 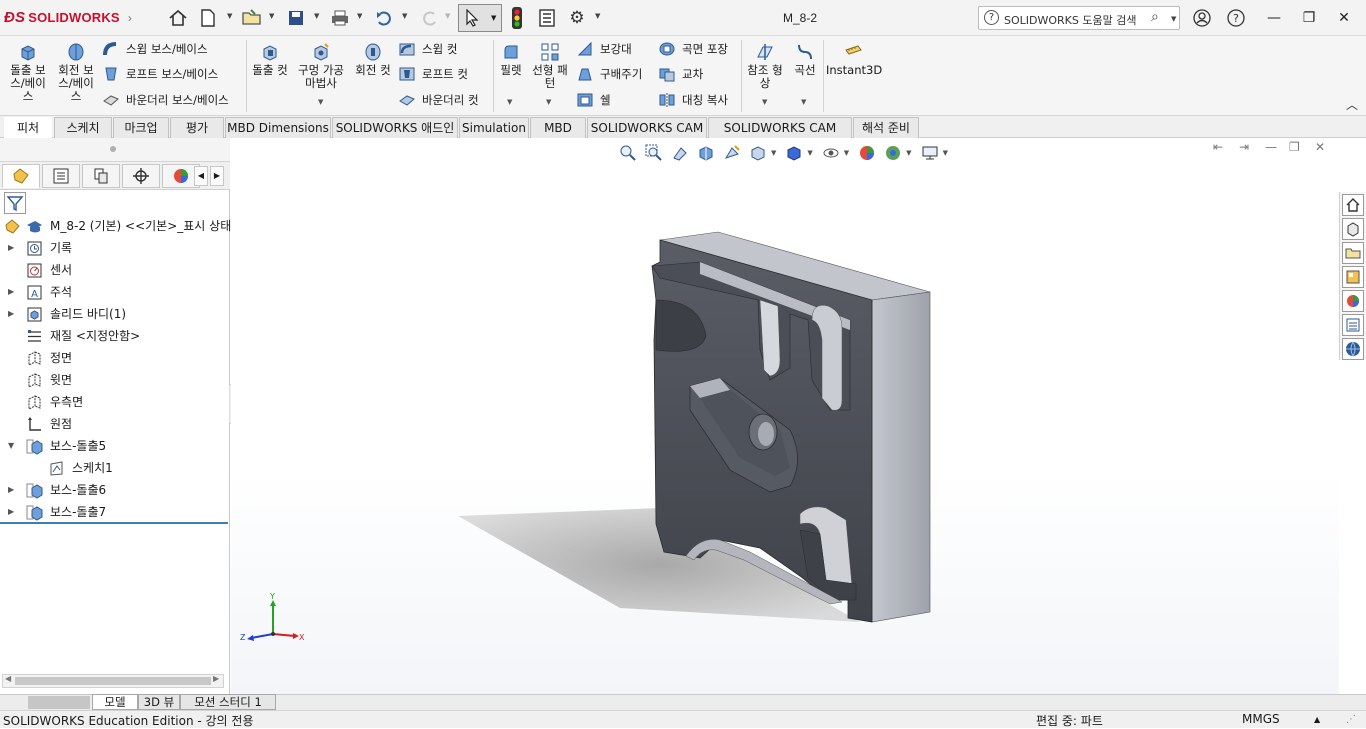 What do you see at coordinates (114, 468) in the screenshot?
I see `tree-item-sketch: 스케치1` at bounding box center [114, 468].